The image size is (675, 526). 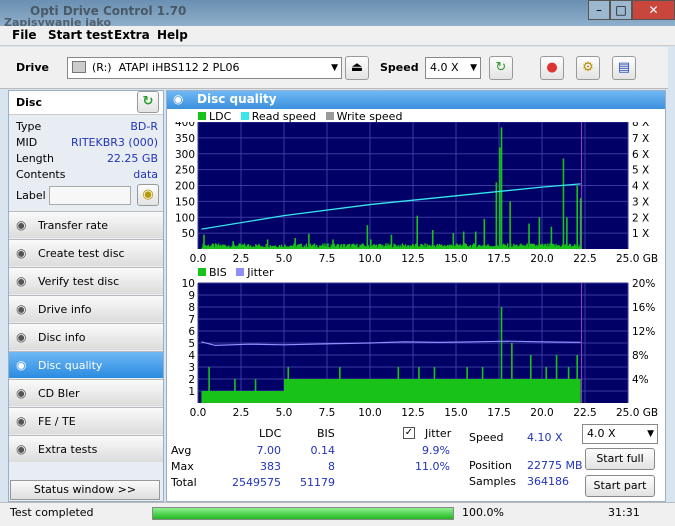 I want to click on start-part-button: Start part, so click(x=620, y=486).